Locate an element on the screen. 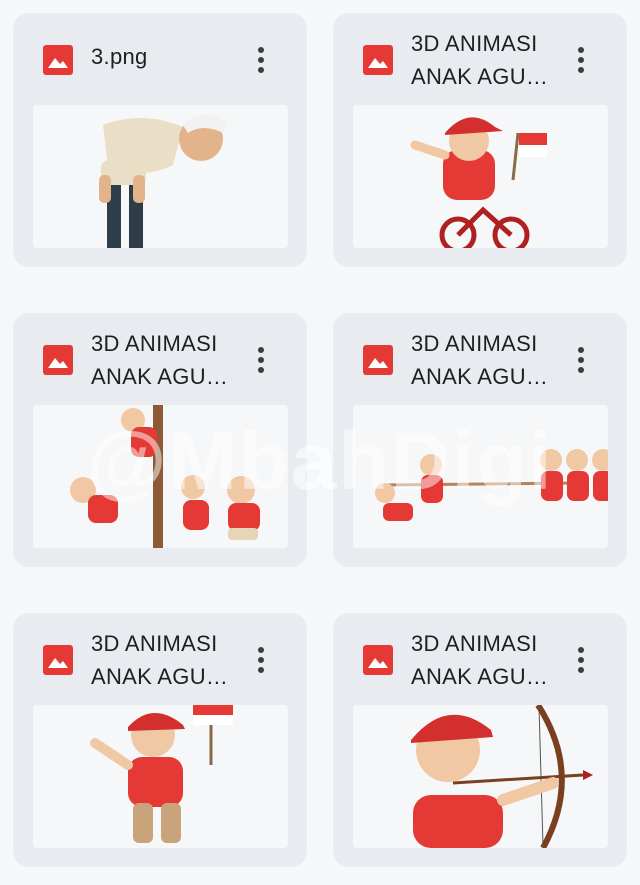 This screenshot has height=885, width=640. file-name: 3.png is located at coordinates (119, 56).